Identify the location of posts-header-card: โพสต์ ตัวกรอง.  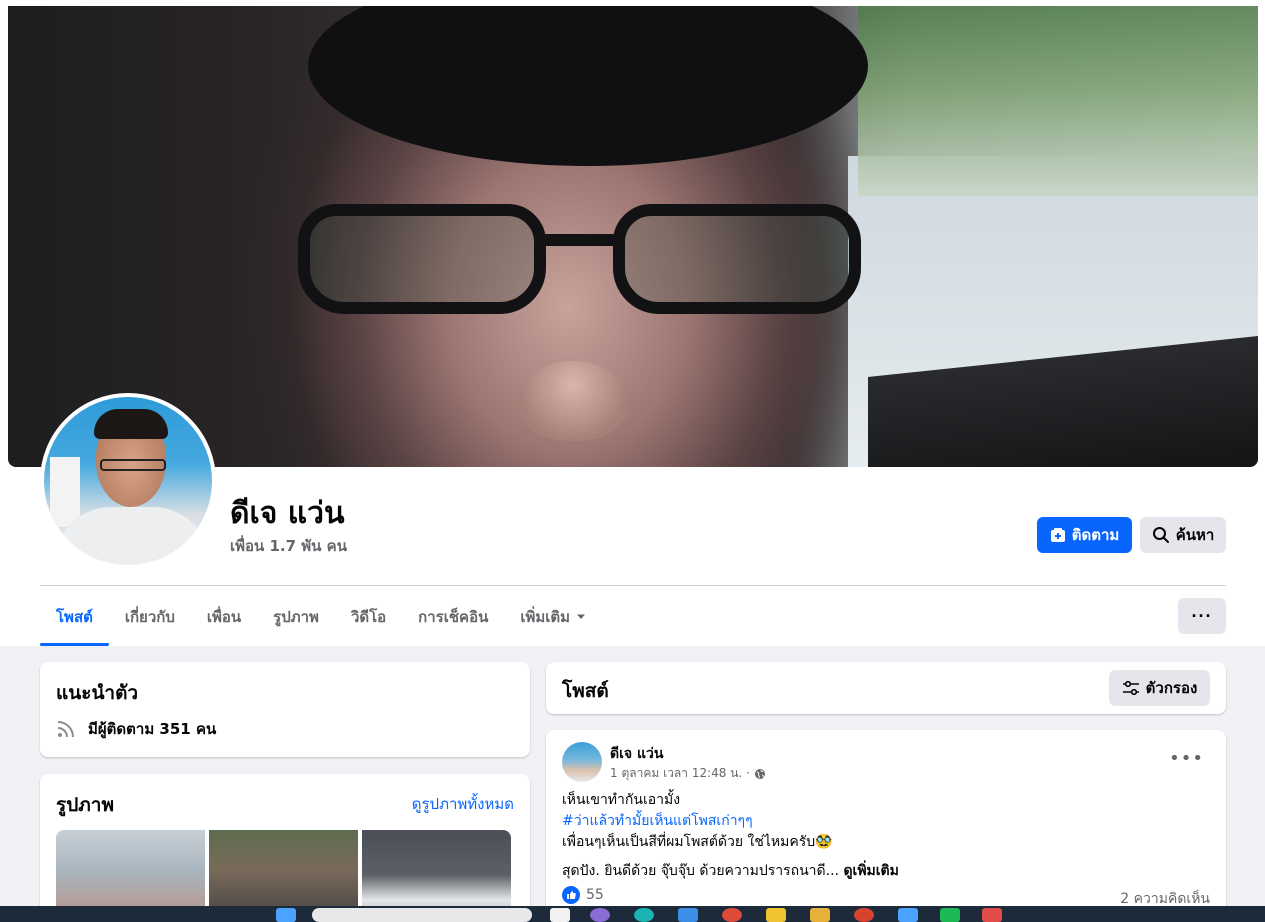
(886, 688).